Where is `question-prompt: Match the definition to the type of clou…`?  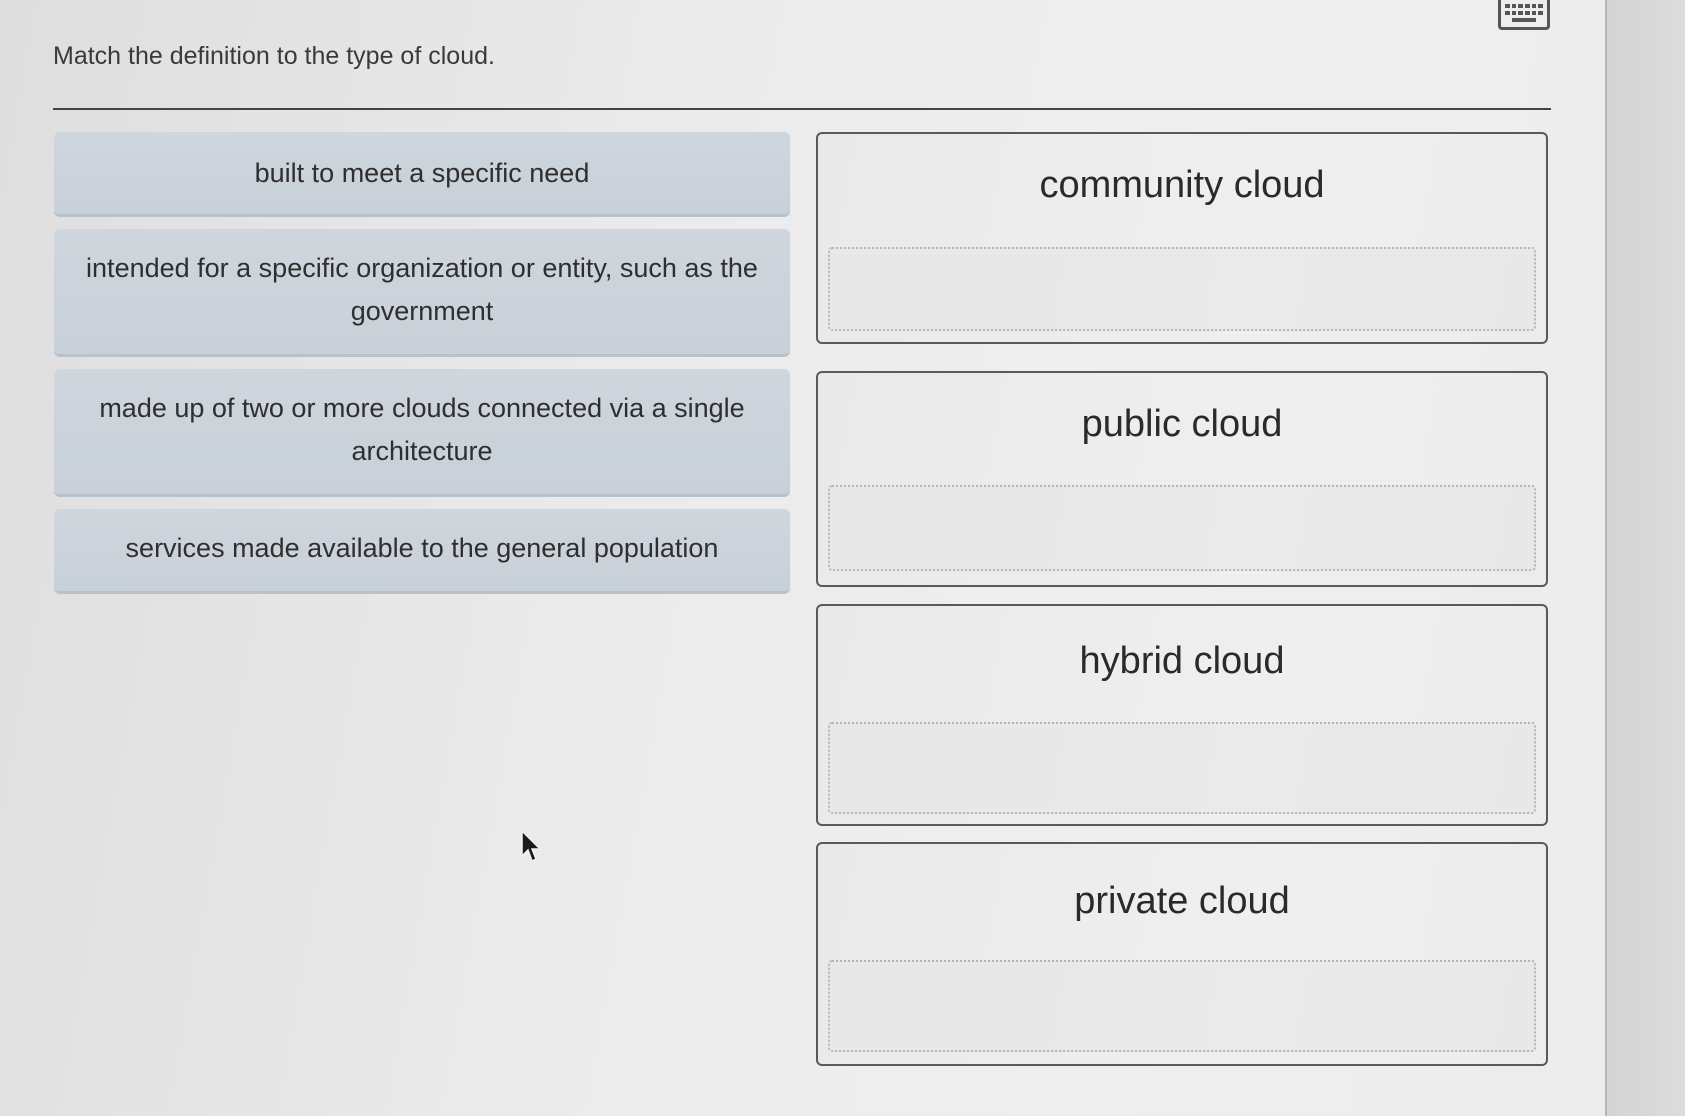
question-prompt: Match the definition to the type of clou… is located at coordinates (274, 56).